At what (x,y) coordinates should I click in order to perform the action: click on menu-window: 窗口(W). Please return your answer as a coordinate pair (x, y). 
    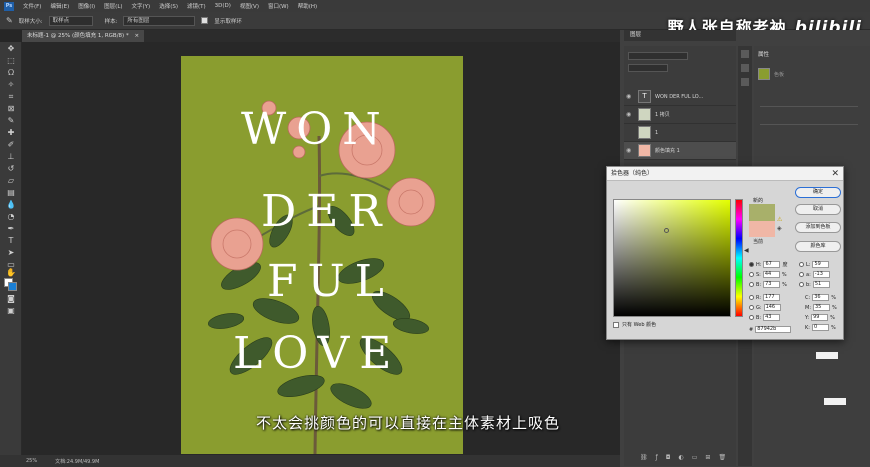
    Looking at the image, I should click on (278, 6).